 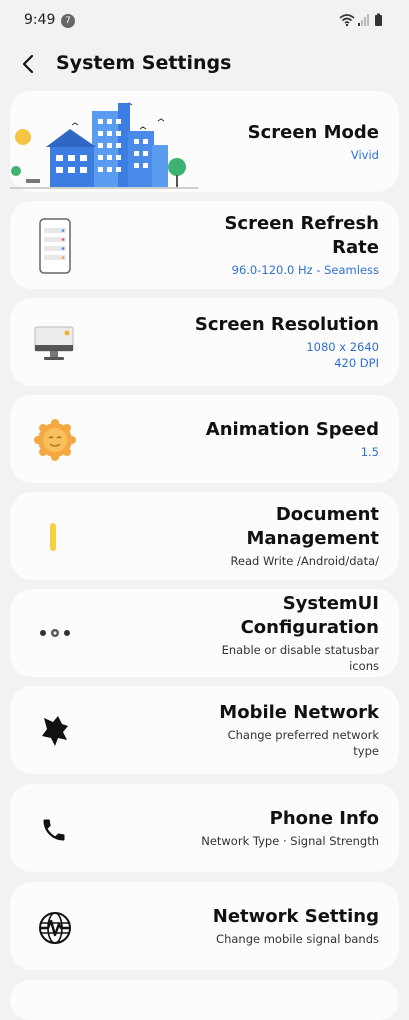 I want to click on card-subtitle: Change mobile signal bands, so click(x=297, y=939).